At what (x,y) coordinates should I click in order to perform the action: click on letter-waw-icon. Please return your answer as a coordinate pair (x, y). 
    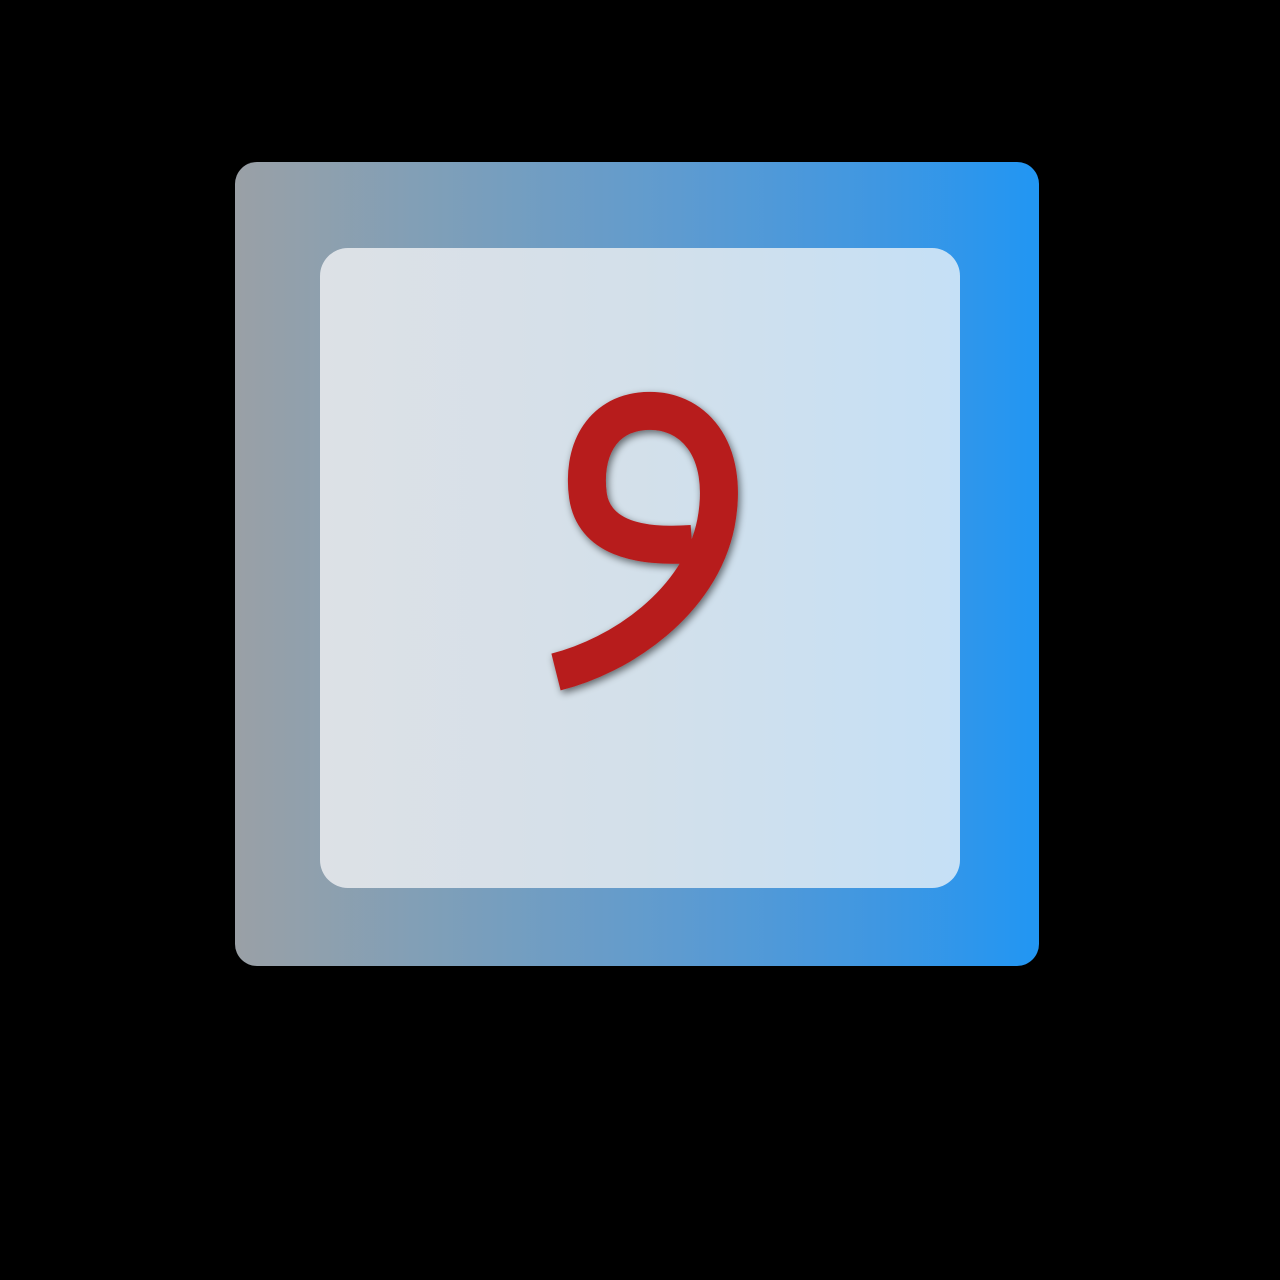
    Looking at the image, I should click on (644, 541).